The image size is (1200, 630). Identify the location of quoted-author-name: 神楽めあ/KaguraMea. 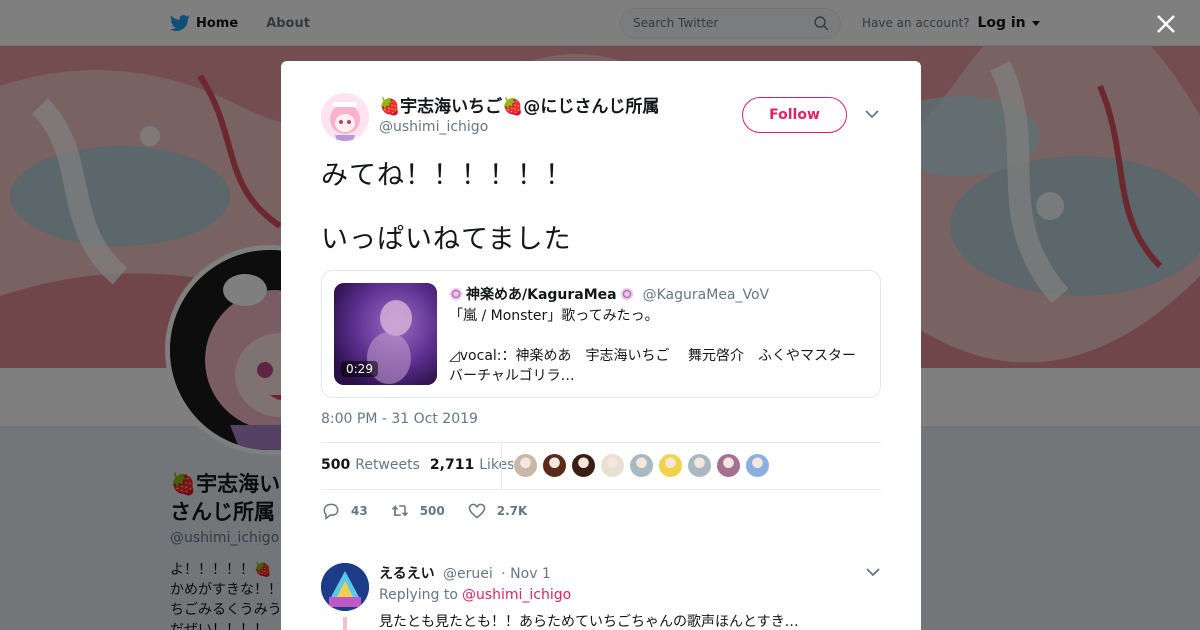
(541, 295).